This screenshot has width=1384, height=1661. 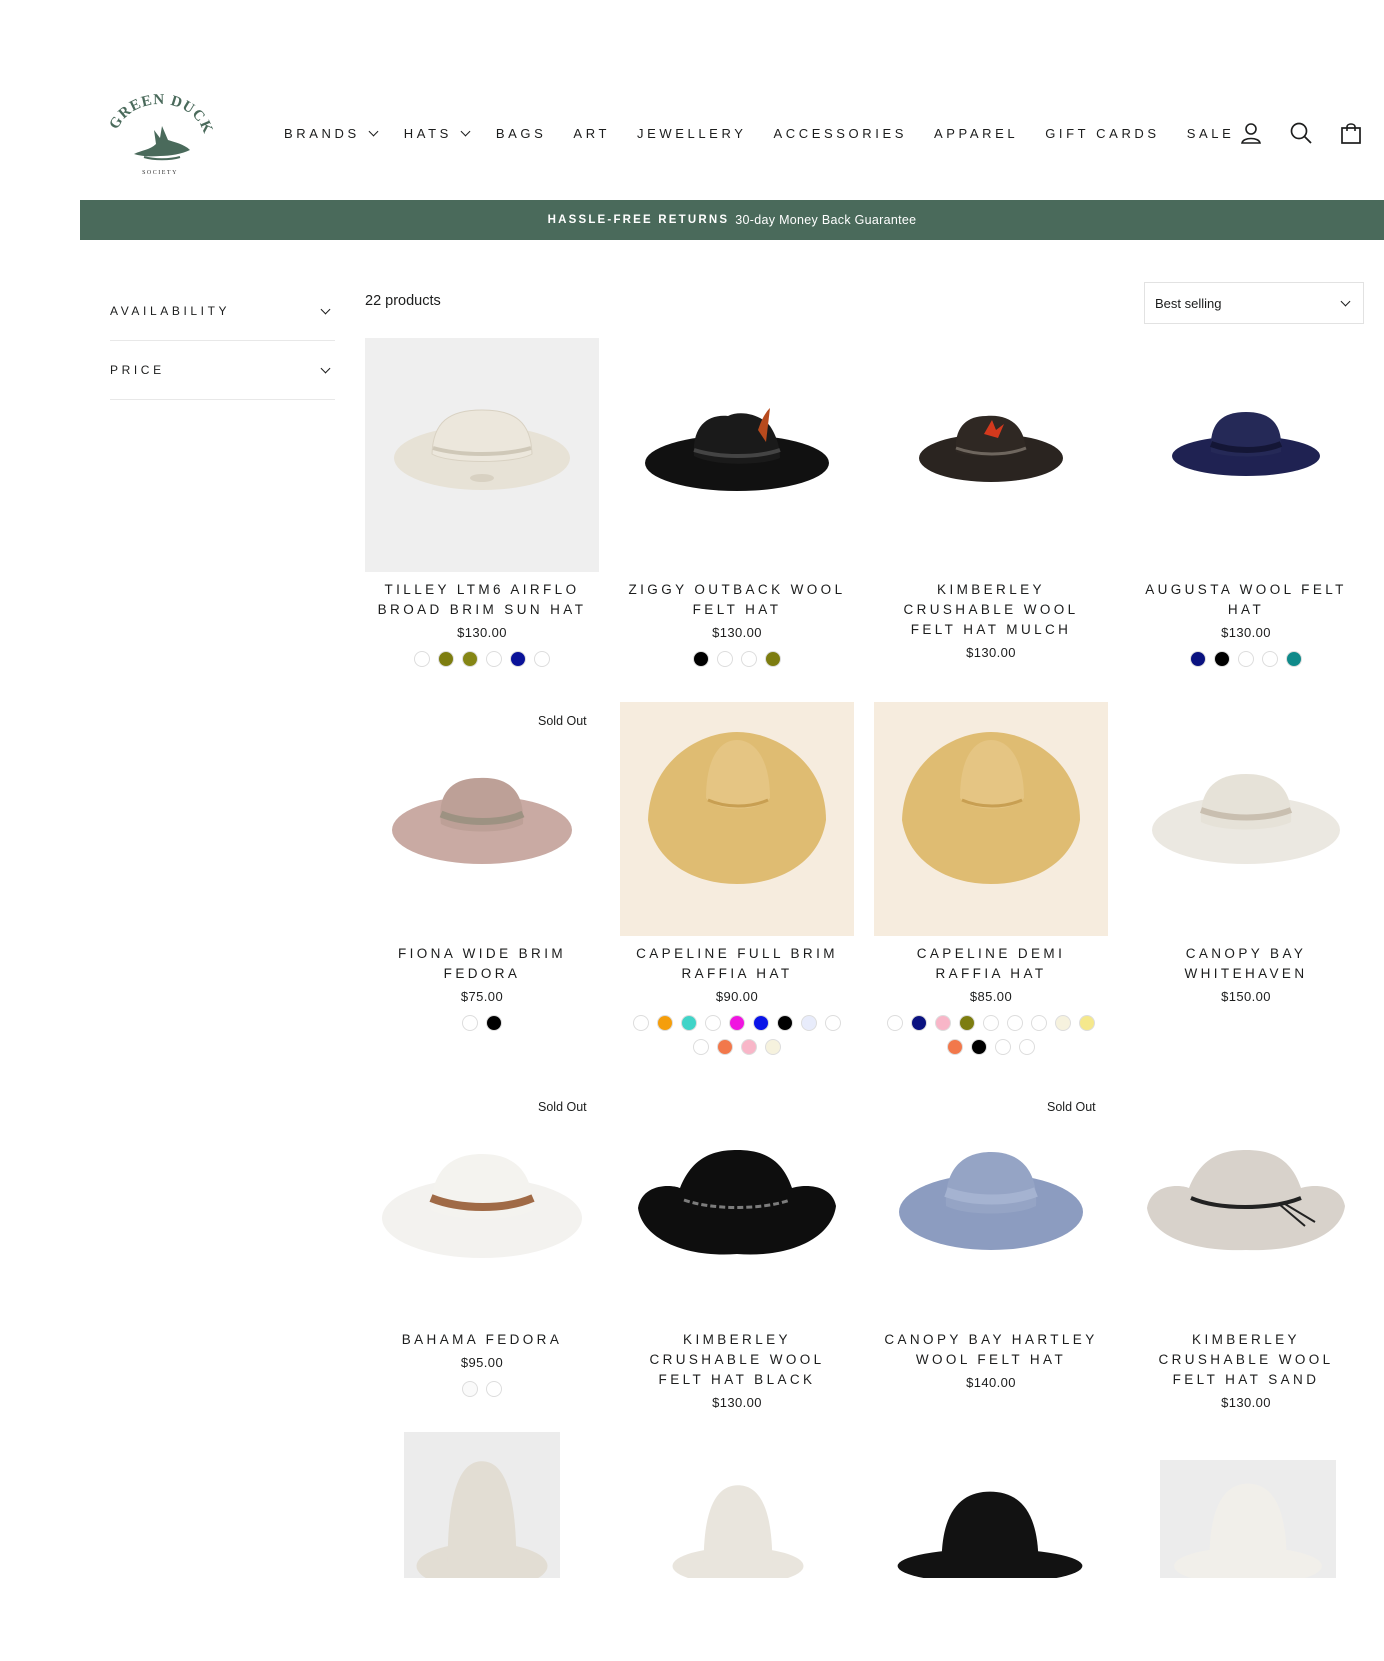 I want to click on product-card: CAPELINE FULL BRIM RAFFIA HAT $90.00, so click(x=737, y=878).